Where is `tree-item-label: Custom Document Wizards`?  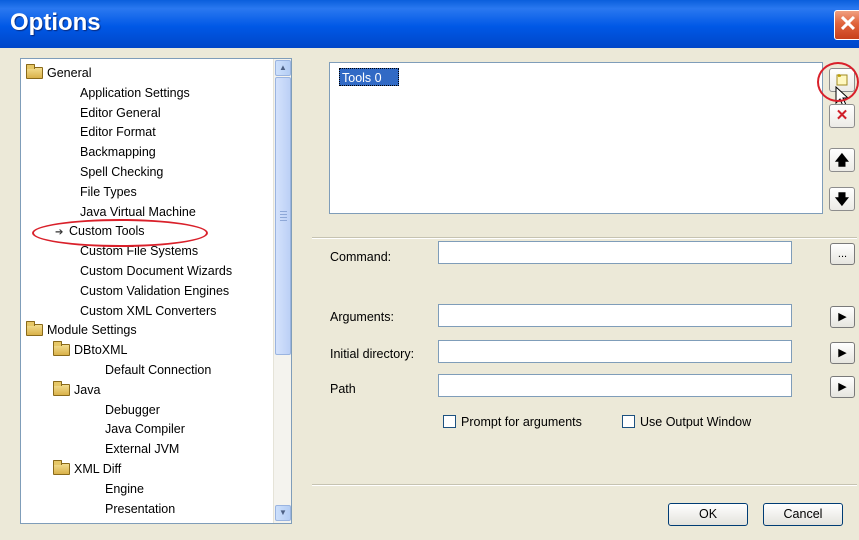
tree-item-label: Custom Document Wizards is located at coordinates (156, 271).